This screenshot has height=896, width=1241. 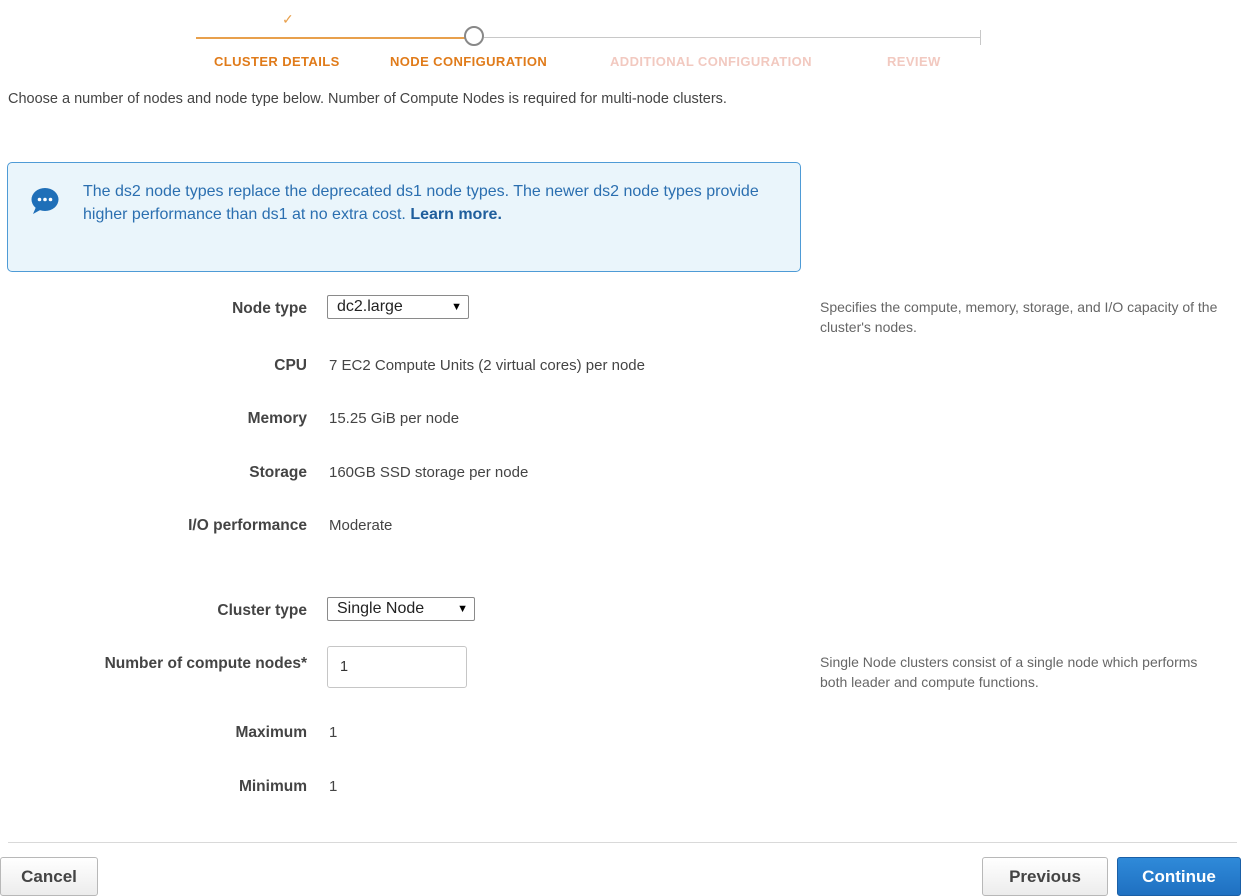 What do you see at coordinates (247, 525) in the screenshot?
I see `io-performance-label: I/O performance` at bounding box center [247, 525].